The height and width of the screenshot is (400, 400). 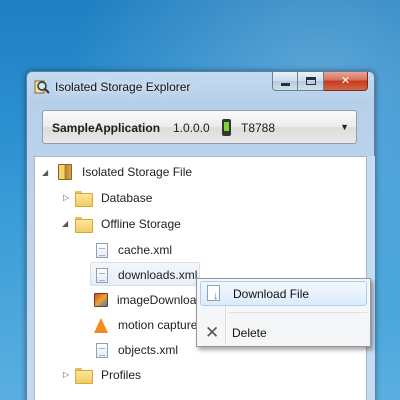 I want to click on tree-item-label: Profiles, so click(x=121, y=375).